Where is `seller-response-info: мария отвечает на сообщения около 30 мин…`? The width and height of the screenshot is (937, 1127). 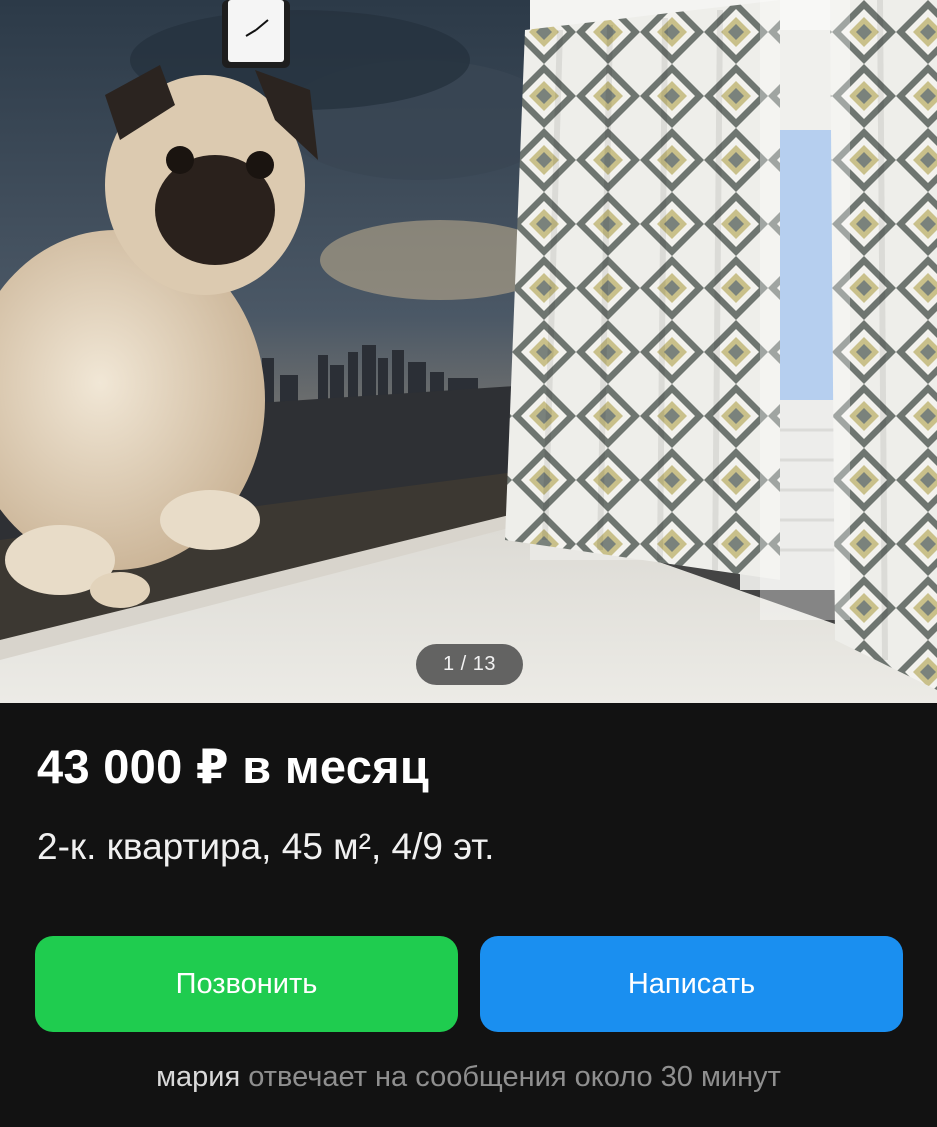
seller-response-info: мария отвечает на сообщения около 30 мин… is located at coordinates (468, 1077).